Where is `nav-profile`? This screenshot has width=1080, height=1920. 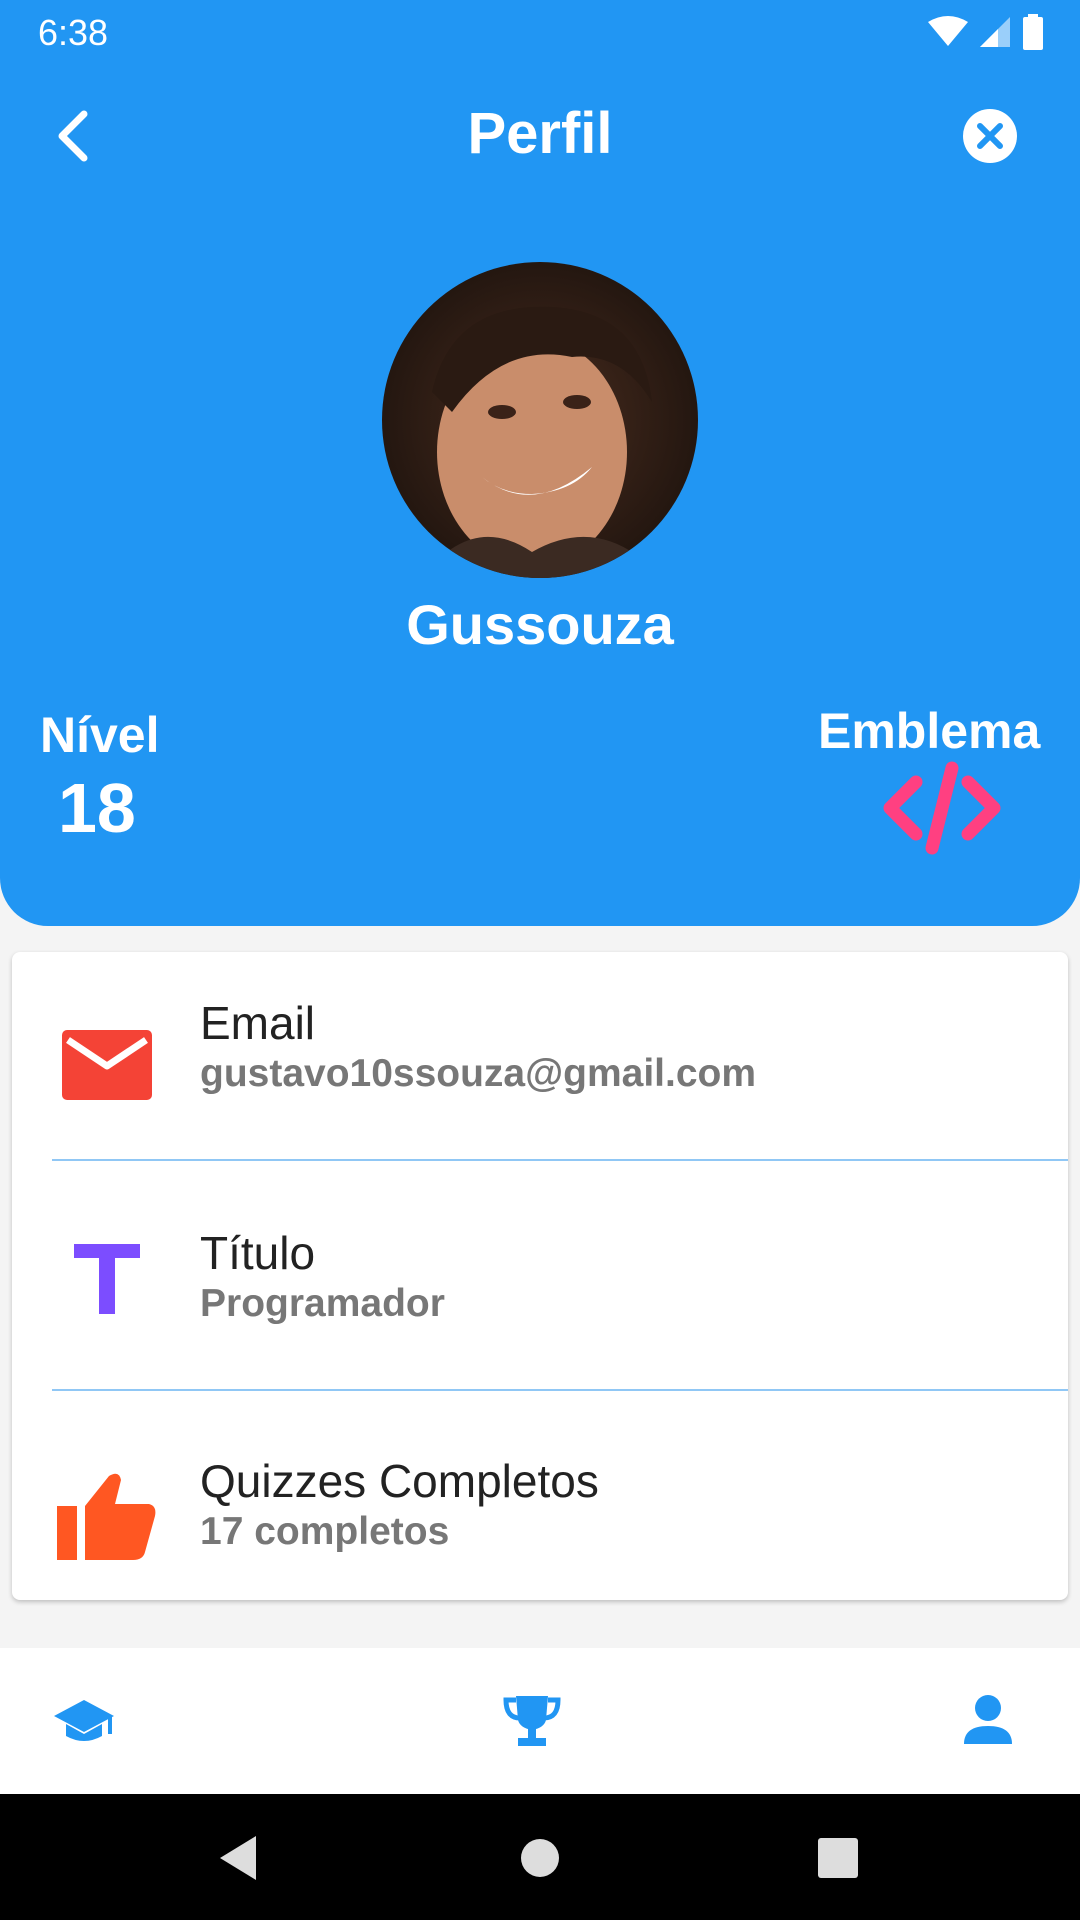
nav-profile is located at coordinates (991, 1723).